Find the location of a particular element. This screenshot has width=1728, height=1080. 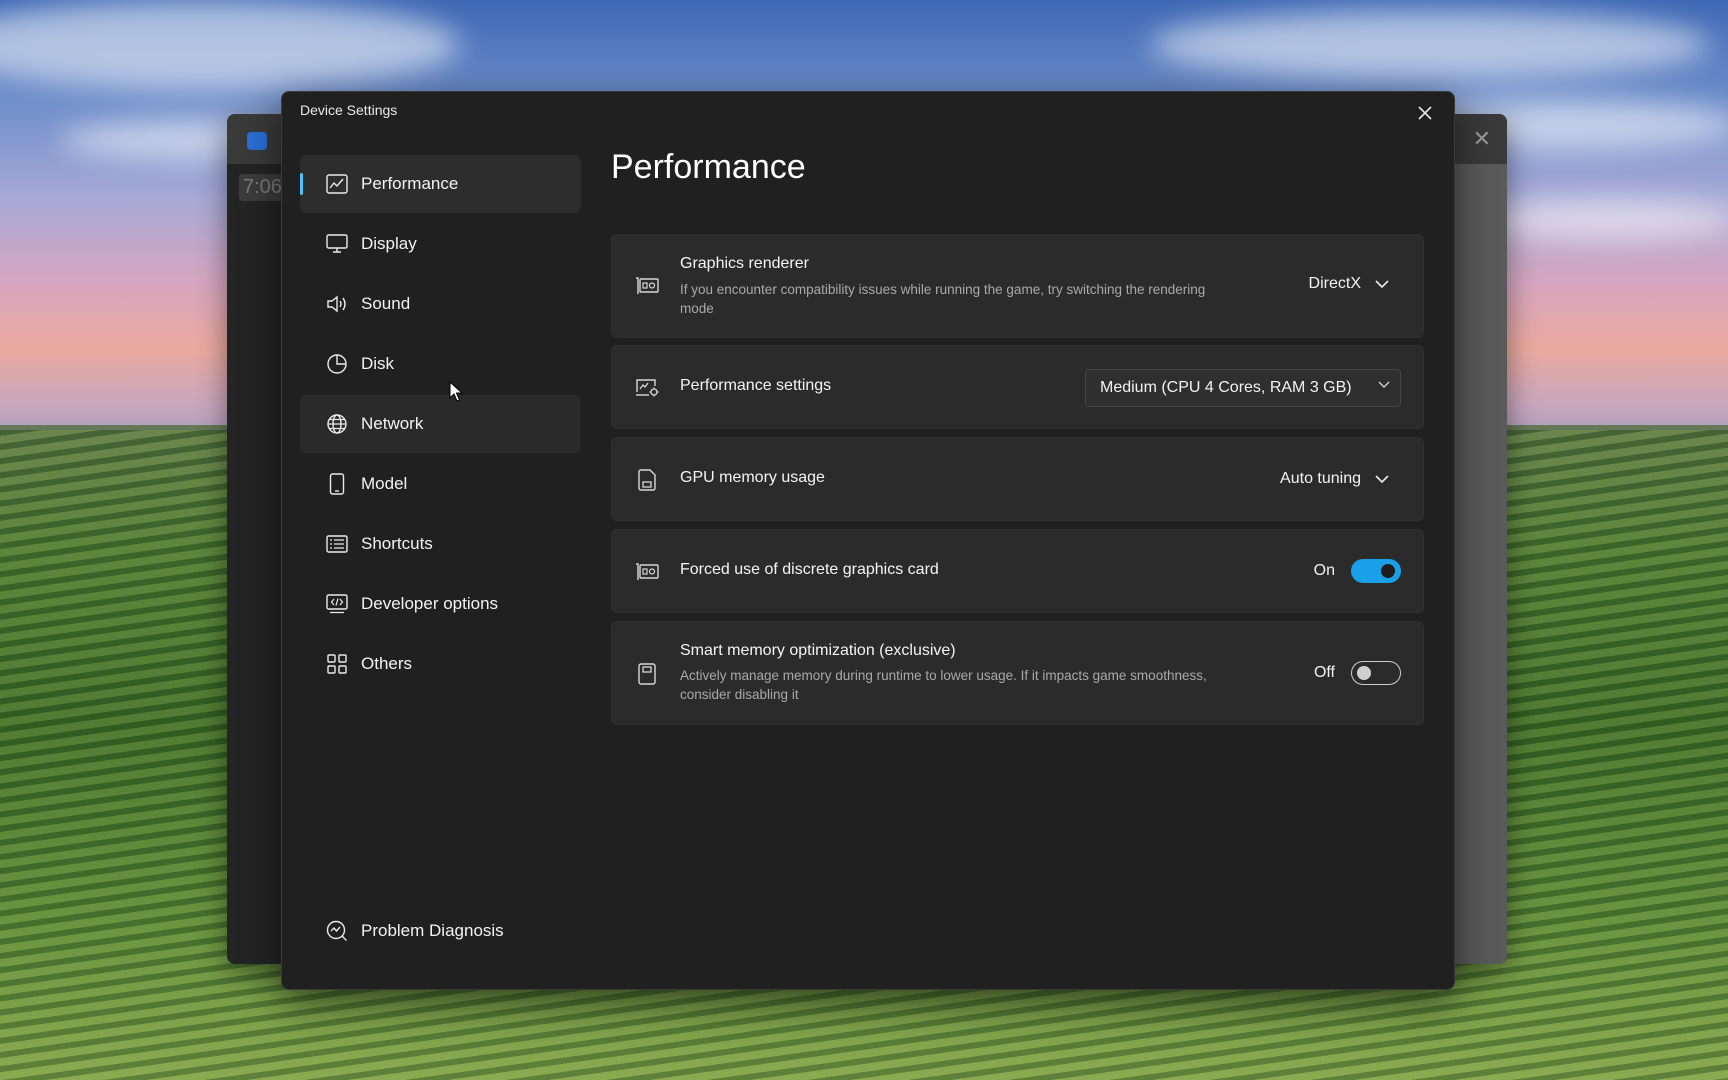

setting-title: GPU memory usage is located at coordinates (752, 477).